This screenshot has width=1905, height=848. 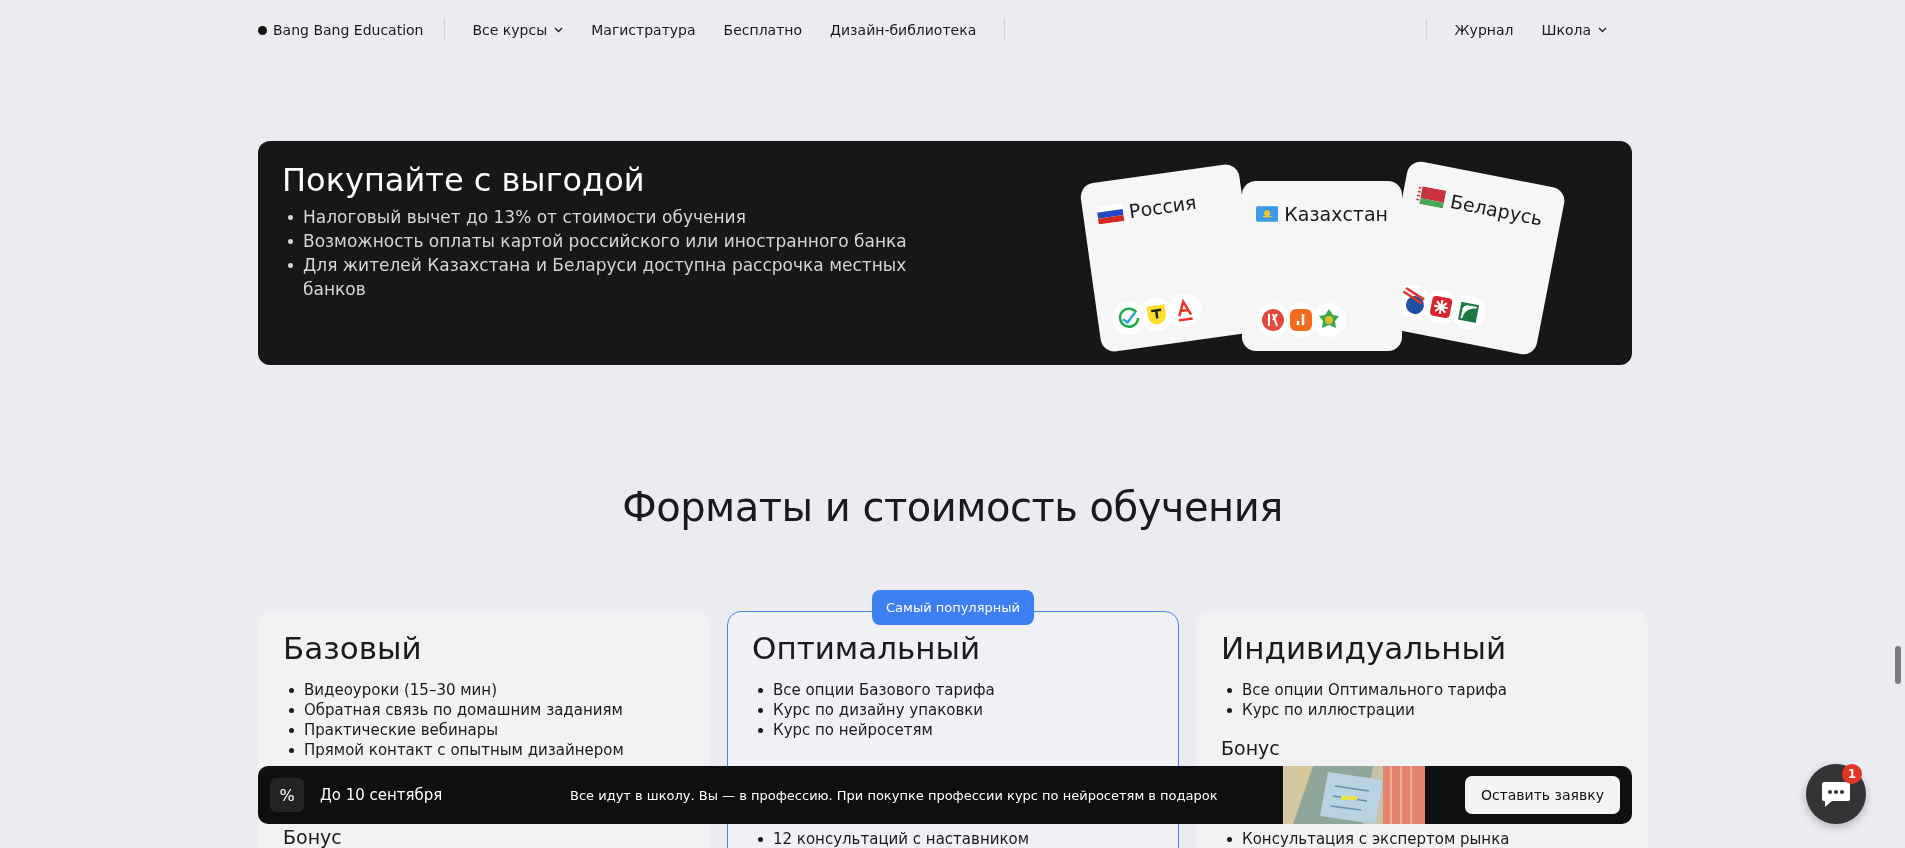 I want to click on plan-feature: Обратная связь по домашним заданиям, so click(x=463, y=710).